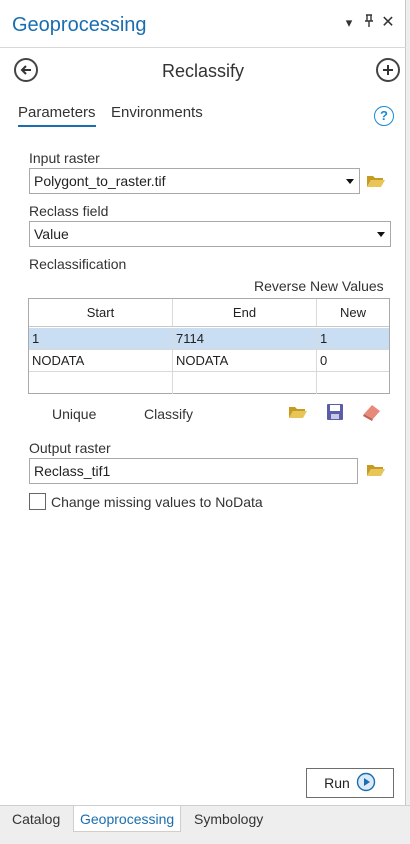  I want to click on add-icon, so click(388, 70).